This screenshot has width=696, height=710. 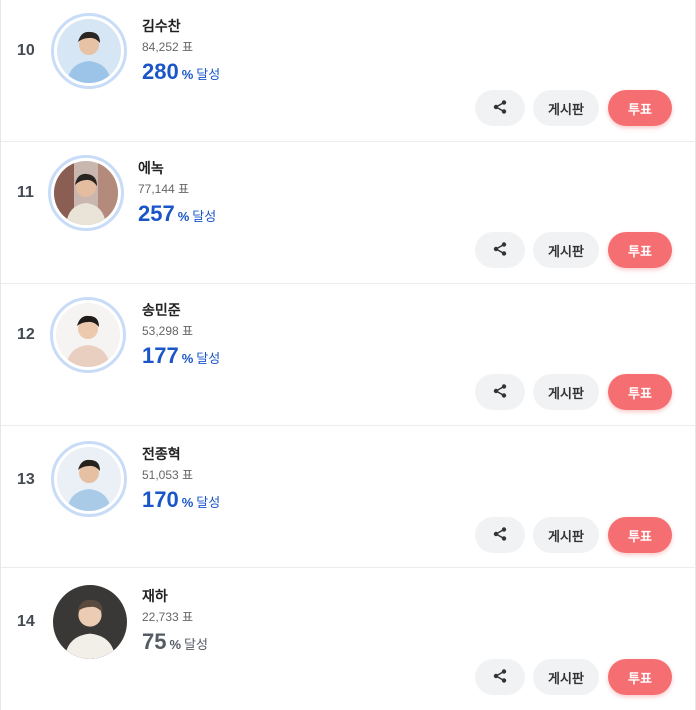 I want to click on artist-name: 전종혁, so click(x=161, y=454).